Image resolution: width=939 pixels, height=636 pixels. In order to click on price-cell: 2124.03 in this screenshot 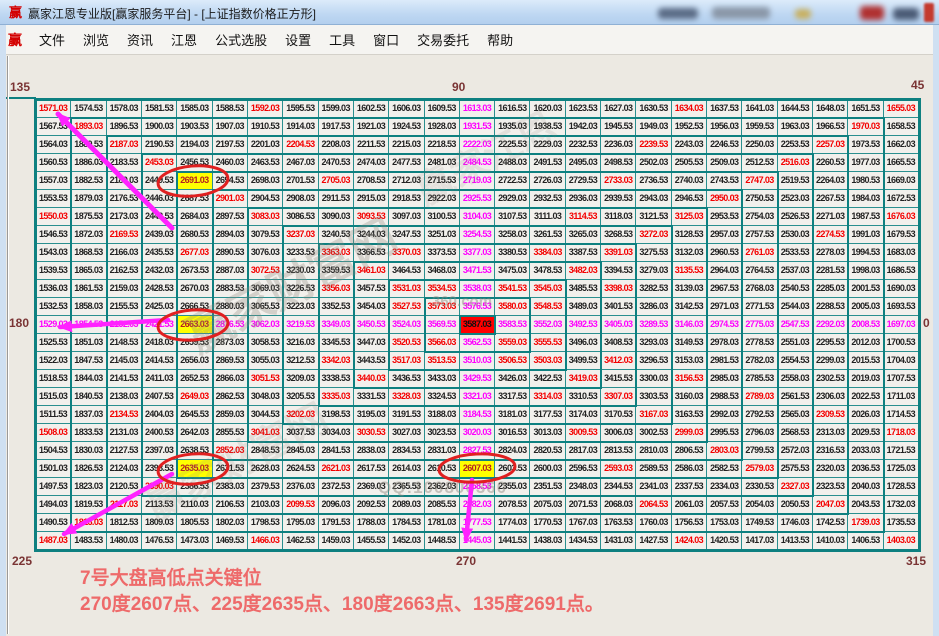, I will do `click(124, 469)`.